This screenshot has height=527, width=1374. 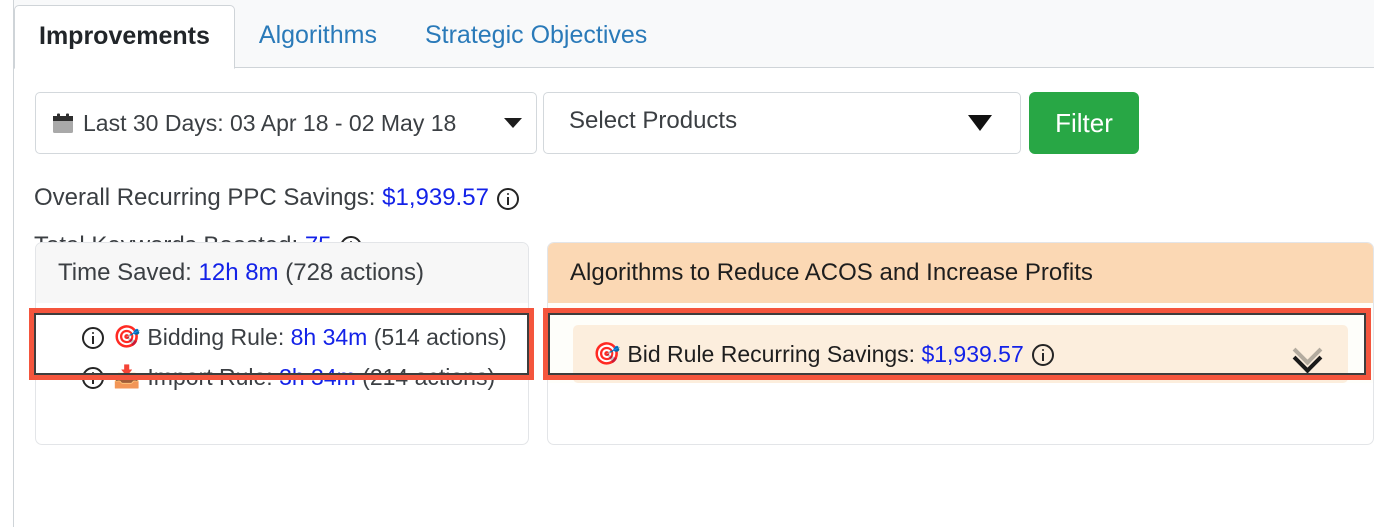 I want to click on time-saved-value: 12h 8m, so click(x=238, y=272).